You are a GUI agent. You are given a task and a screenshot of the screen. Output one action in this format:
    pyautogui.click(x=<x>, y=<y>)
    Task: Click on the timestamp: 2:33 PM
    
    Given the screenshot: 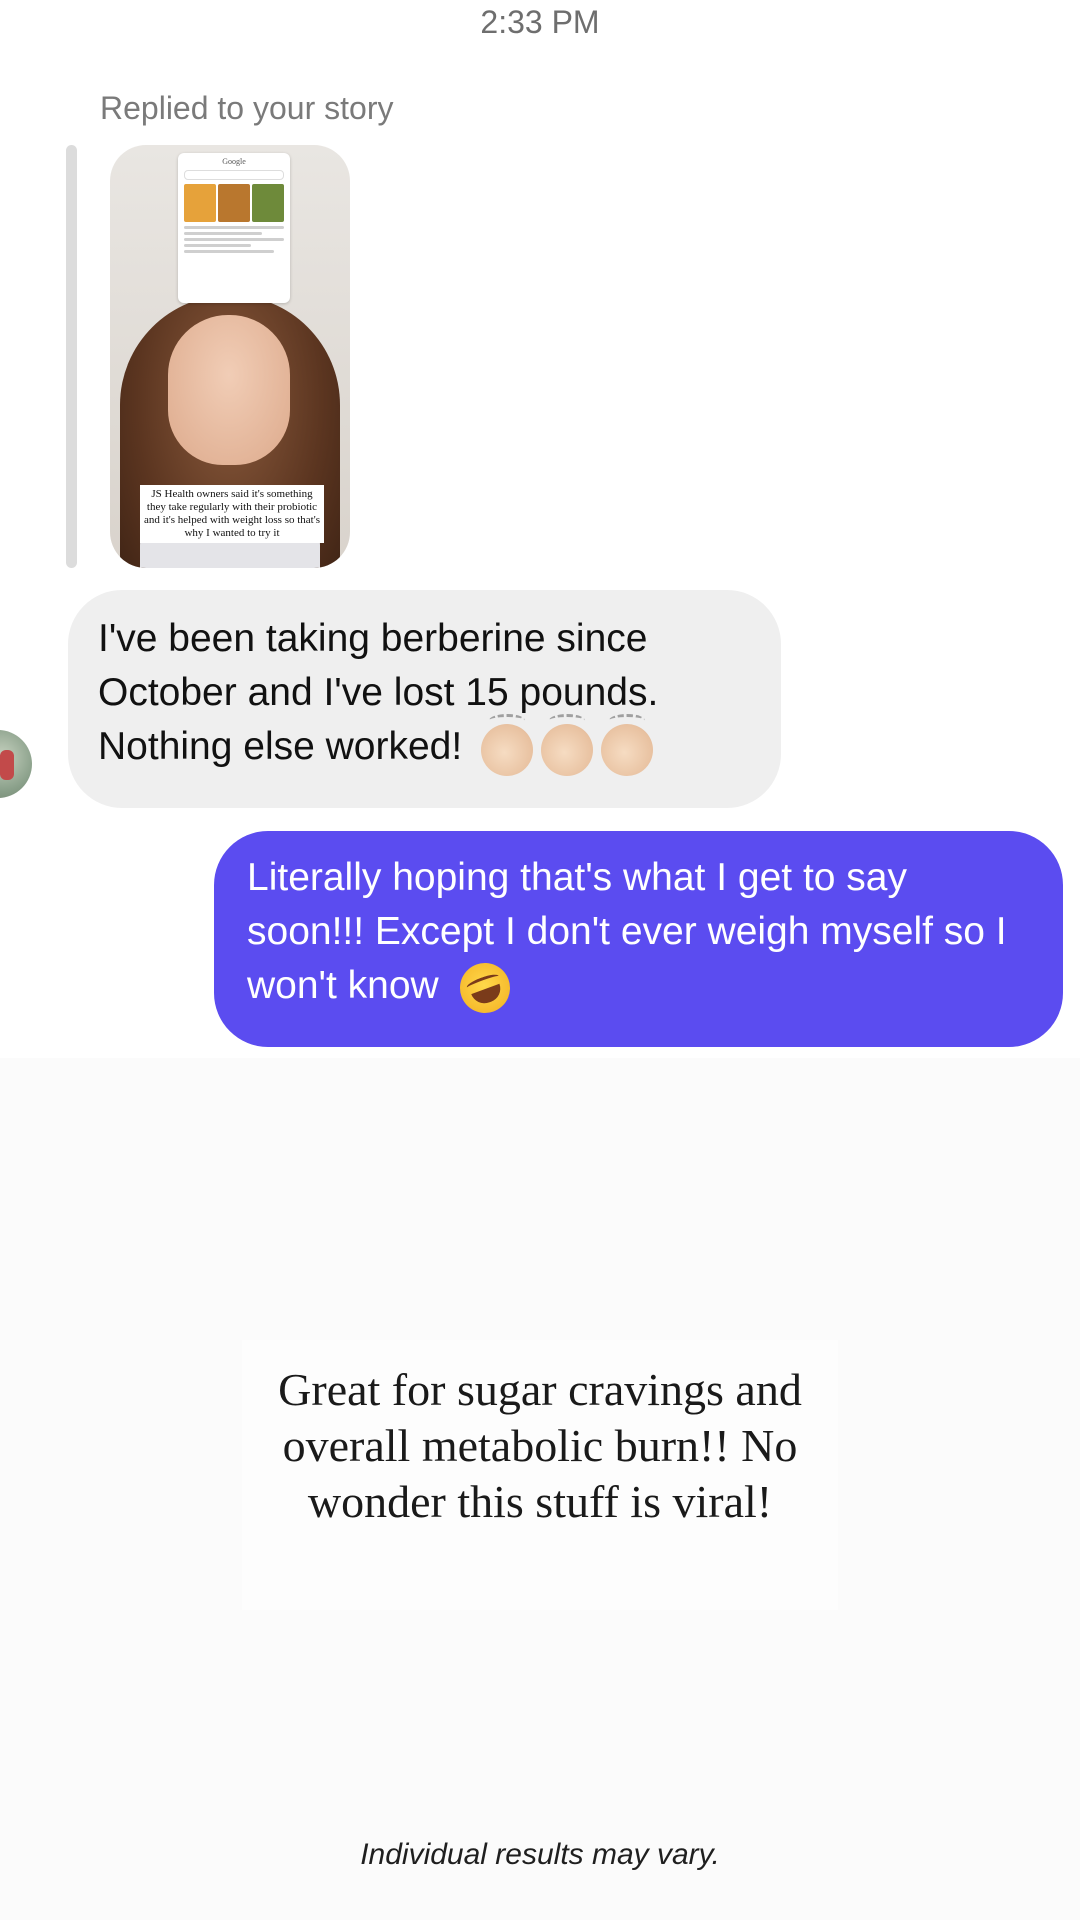 What is the action you would take?
    pyautogui.click(x=540, y=22)
    